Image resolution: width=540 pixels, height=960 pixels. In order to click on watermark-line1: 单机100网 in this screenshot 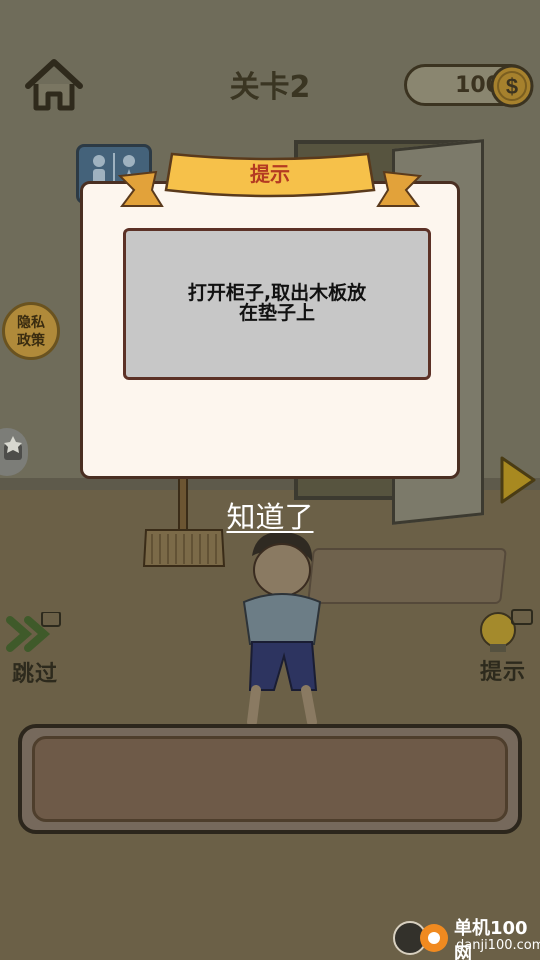, I will do `click(491, 939)`.